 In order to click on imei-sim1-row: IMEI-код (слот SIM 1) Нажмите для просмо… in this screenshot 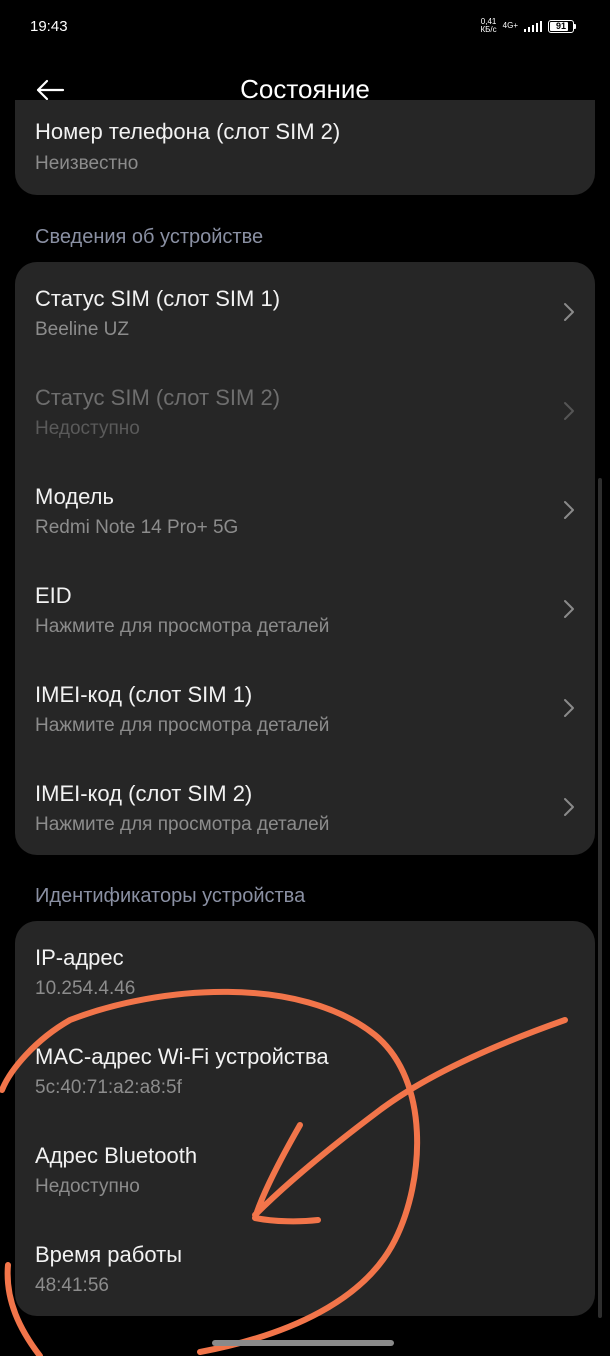, I will do `click(305, 707)`.